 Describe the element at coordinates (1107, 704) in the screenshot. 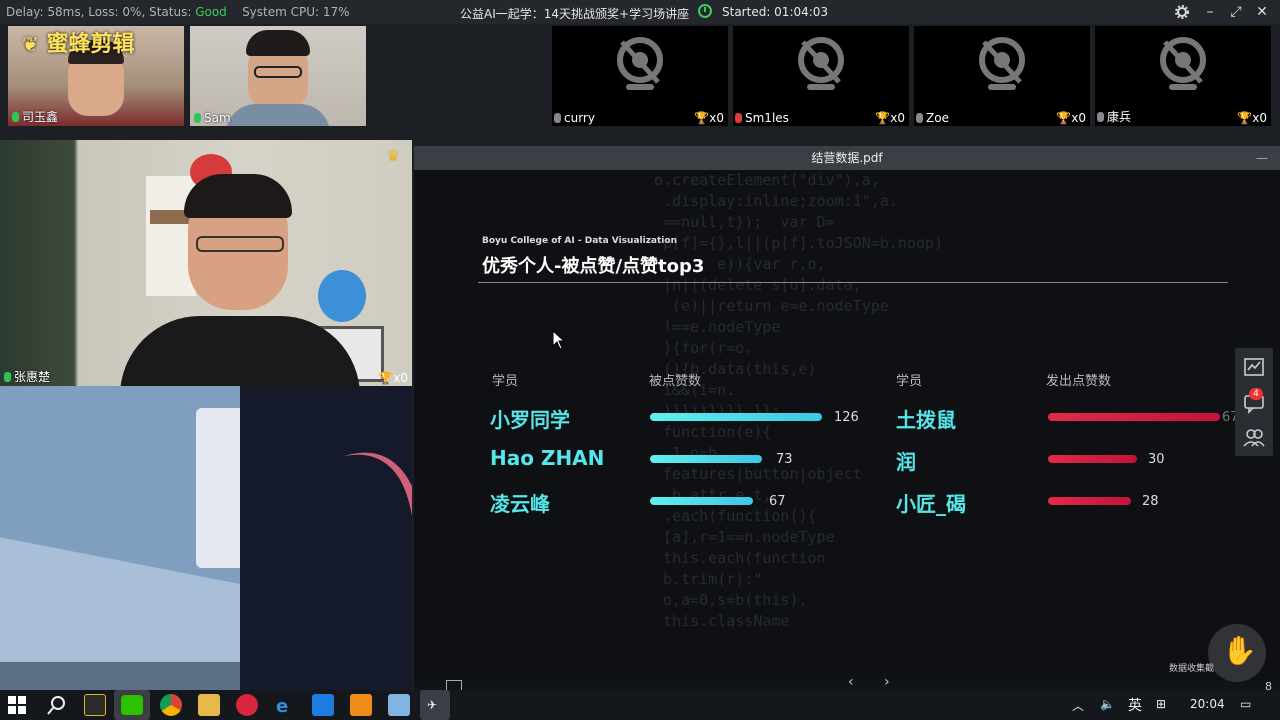

I see `volume-icon: 🔈` at that location.